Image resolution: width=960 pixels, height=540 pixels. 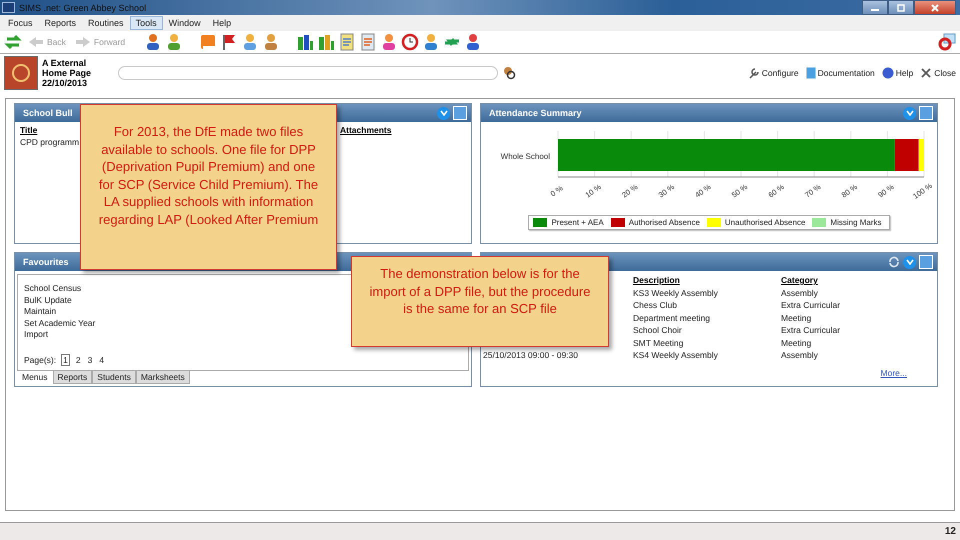 I want to click on refresh-arrows-icon, so click(x=13, y=42).